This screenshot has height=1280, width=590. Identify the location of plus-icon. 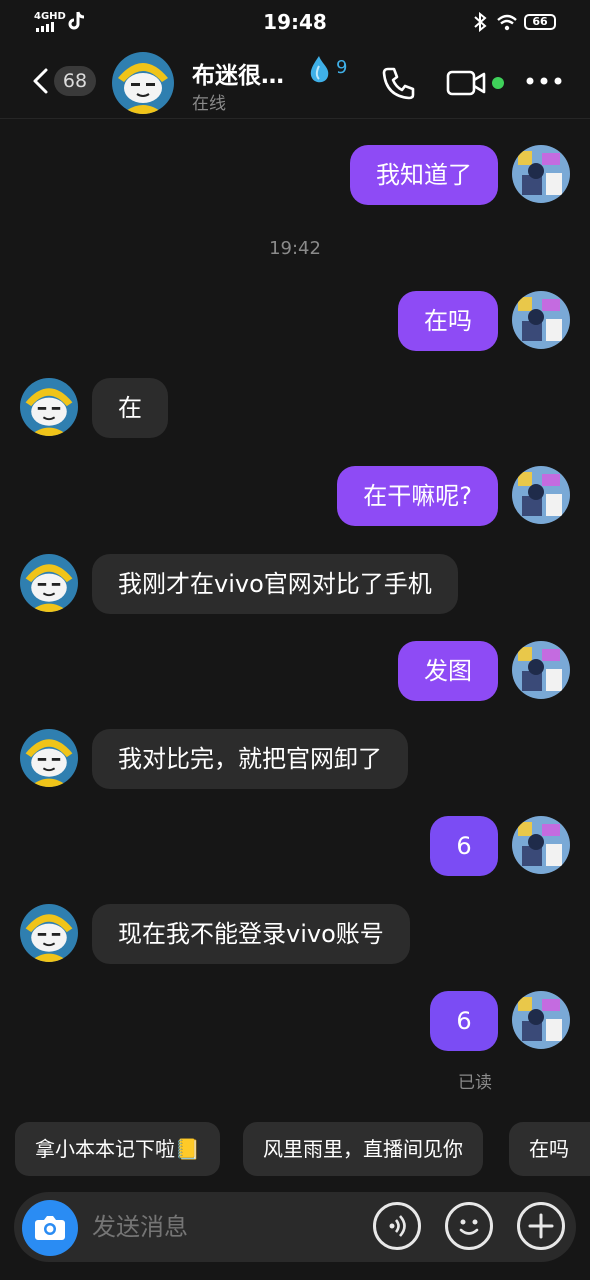
(541, 1226).